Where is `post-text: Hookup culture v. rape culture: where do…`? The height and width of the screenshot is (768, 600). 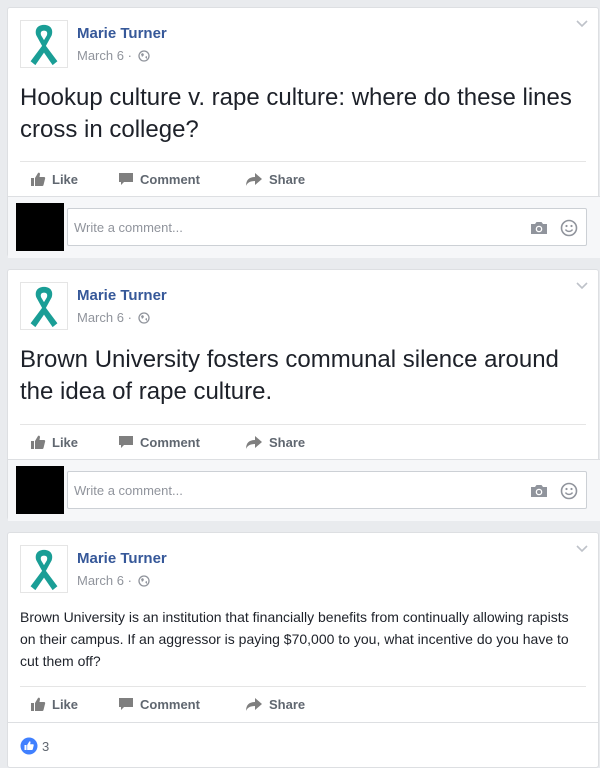 post-text: Hookup culture v. rape culture: where do… is located at coordinates (296, 113).